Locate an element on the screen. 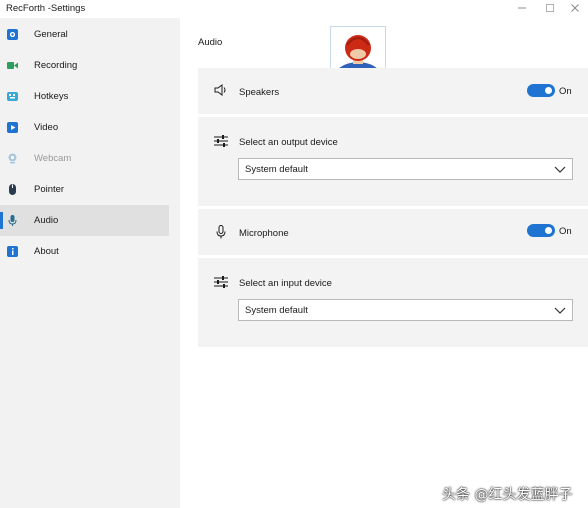 This screenshot has height=508, width=588. sidebar-item-label: Pointer is located at coordinates (49, 189).